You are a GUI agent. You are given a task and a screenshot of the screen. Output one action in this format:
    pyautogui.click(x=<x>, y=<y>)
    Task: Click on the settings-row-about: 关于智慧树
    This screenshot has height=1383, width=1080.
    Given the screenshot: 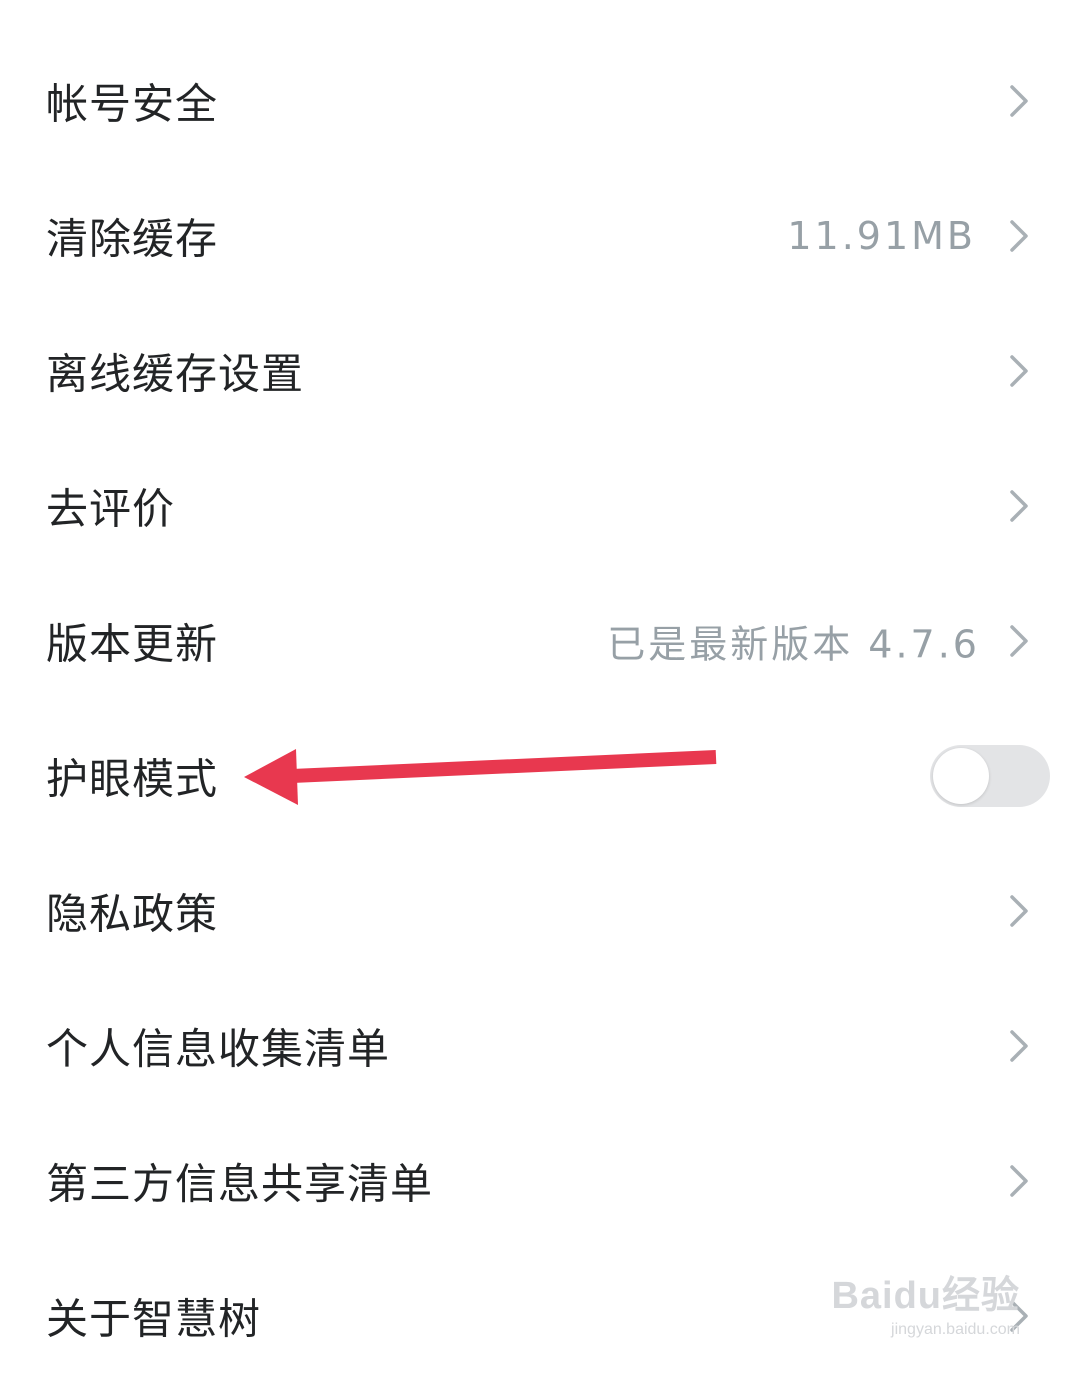 What is the action you would take?
    pyautogui.click(x=540, y=1315)
    